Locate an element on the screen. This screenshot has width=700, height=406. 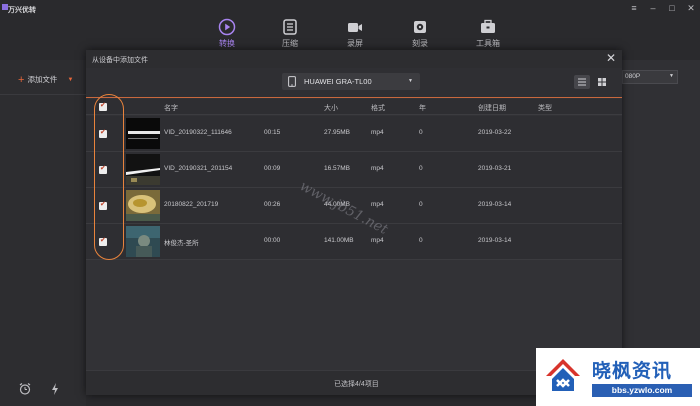
maximize-icon: □ is located at coordinates (672, 8).